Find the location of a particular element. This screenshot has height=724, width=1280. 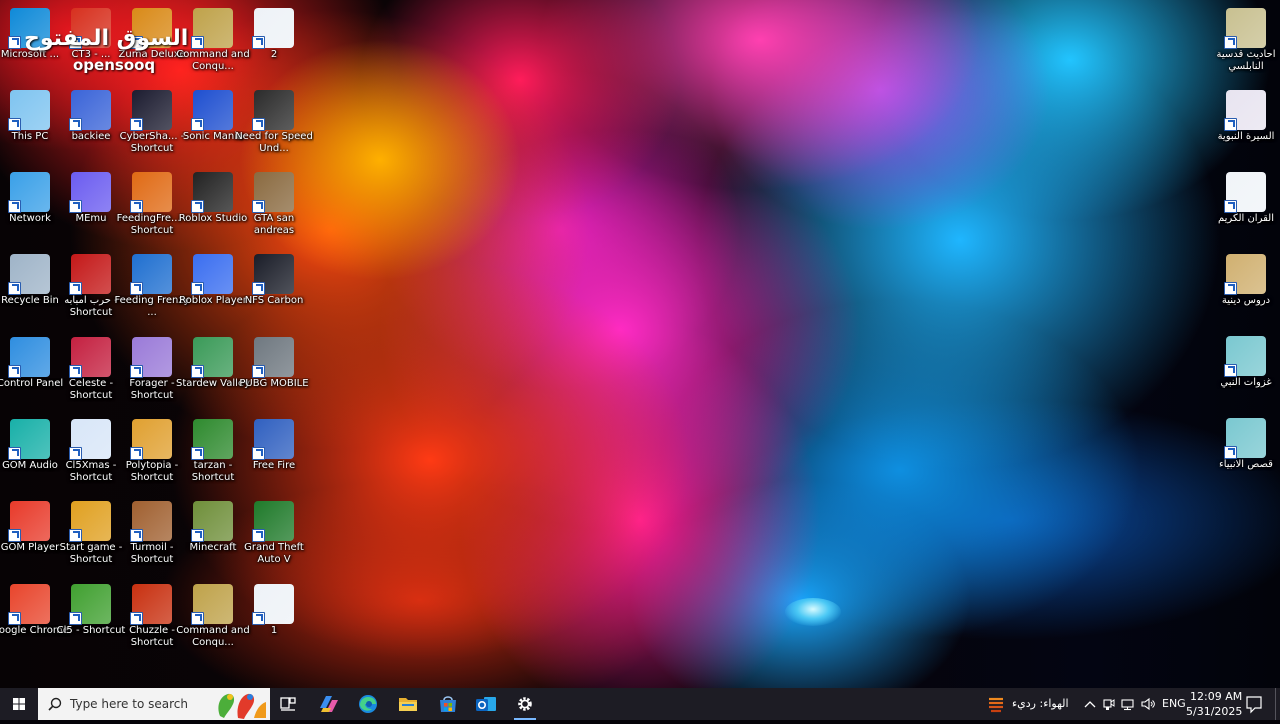

water-ripple is located at coordinates (813, 612).